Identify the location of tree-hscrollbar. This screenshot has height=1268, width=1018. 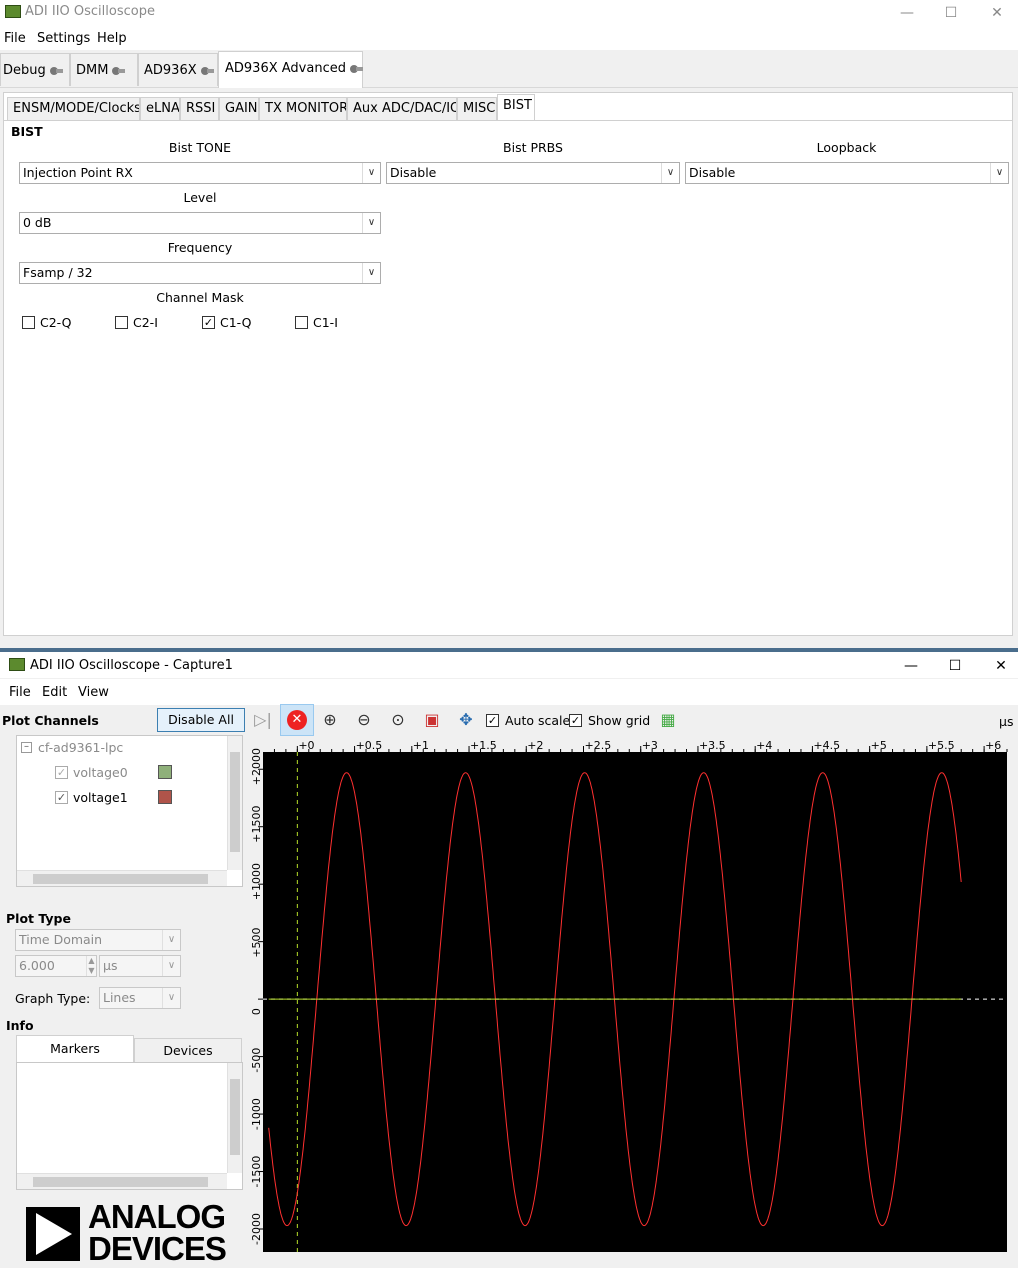
(122, 878).